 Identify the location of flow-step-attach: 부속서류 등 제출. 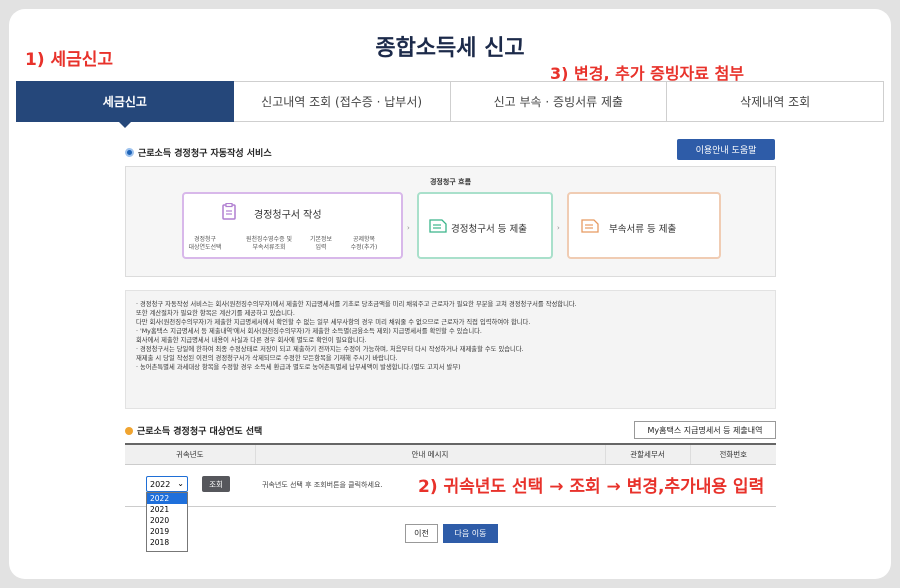
(644, 225).